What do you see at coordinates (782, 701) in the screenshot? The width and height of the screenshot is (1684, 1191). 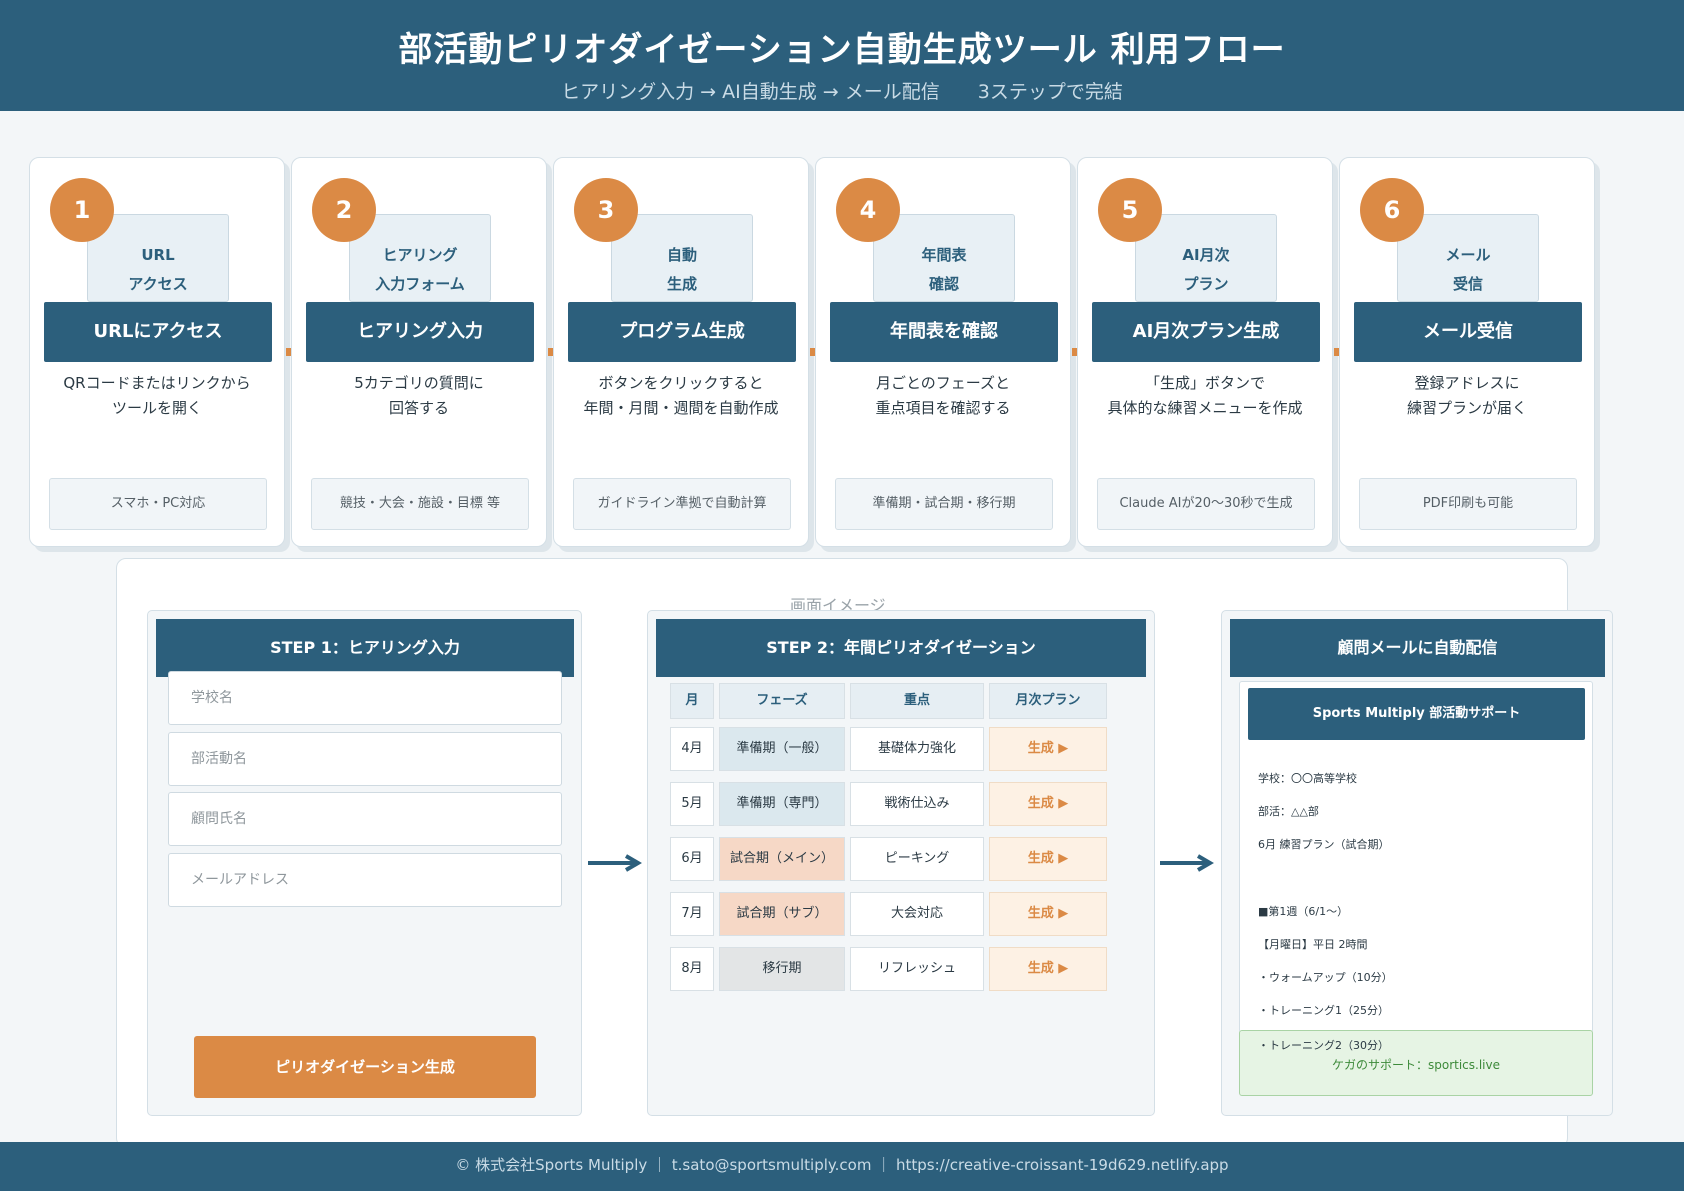 I see `table-header-phase: フェーズ` at bounding box center [782, 701].